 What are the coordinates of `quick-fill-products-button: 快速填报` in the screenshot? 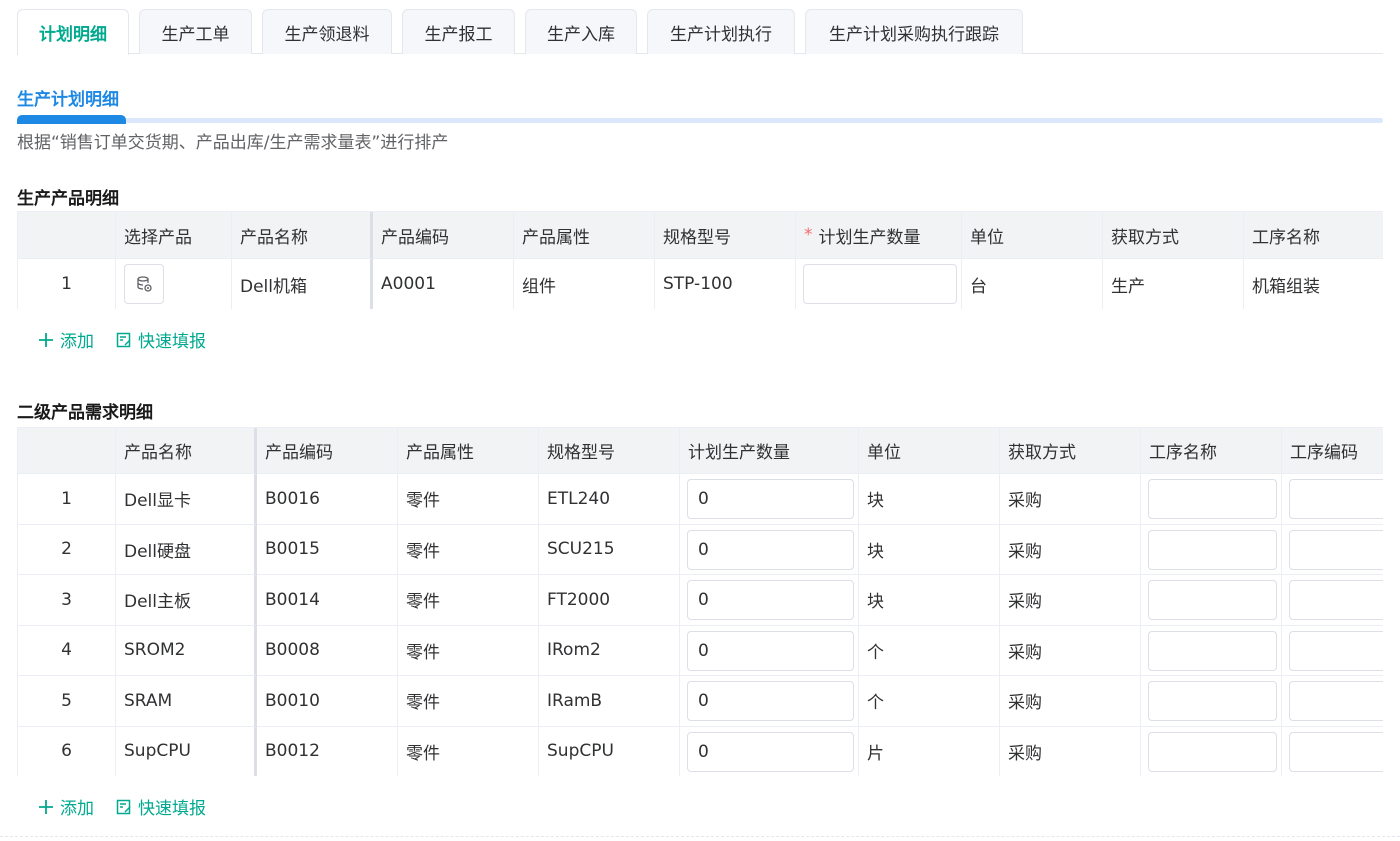 It's located at (161, 339).